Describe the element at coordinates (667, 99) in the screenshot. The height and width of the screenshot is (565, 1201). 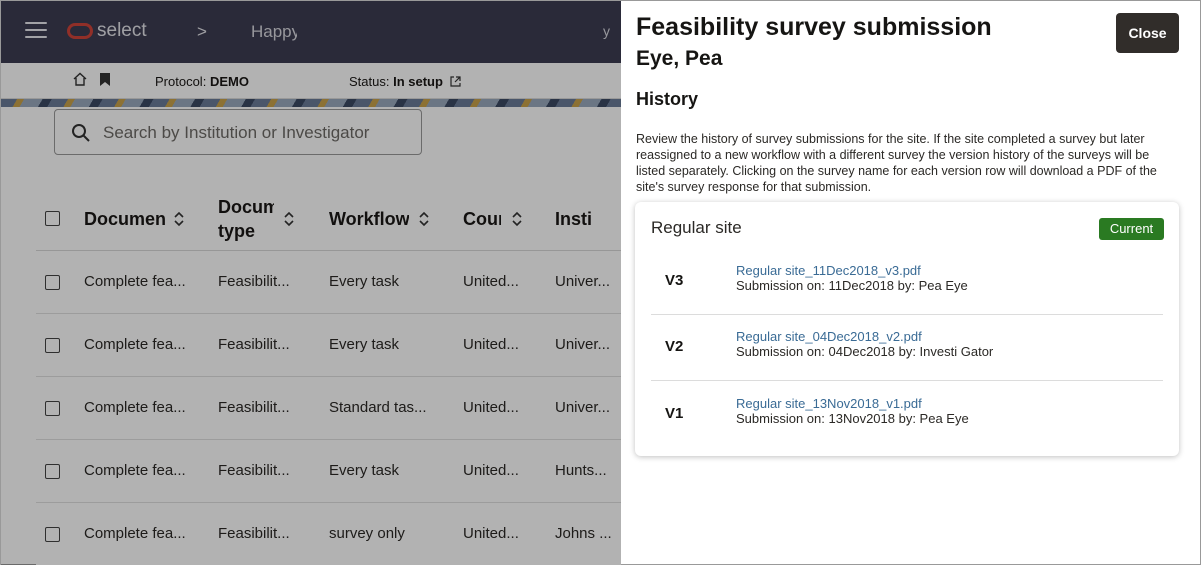
I see `history-heading: History` at that location.